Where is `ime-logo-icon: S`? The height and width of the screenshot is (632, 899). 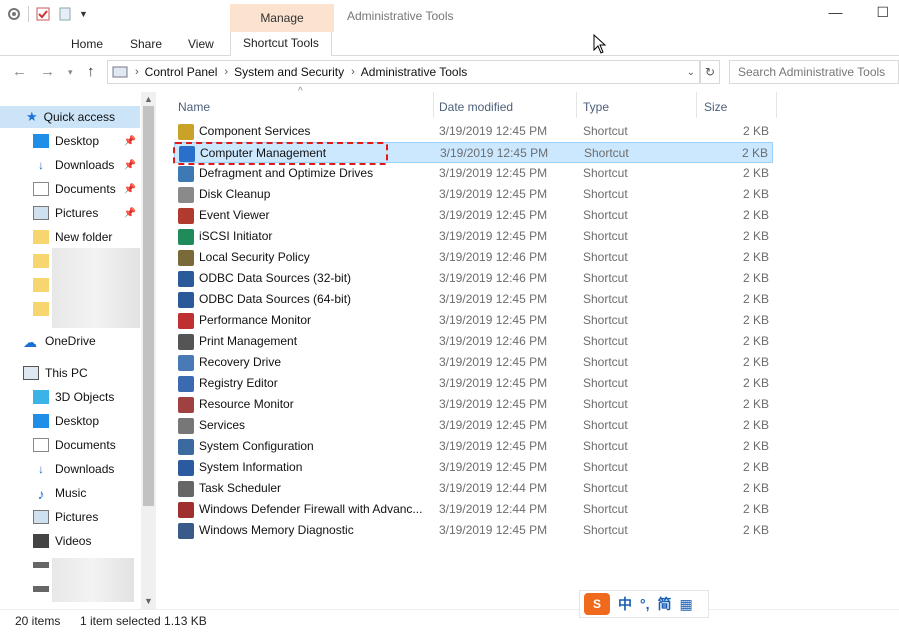
ime-logo-icon: S is located at coordinates (597, 604).